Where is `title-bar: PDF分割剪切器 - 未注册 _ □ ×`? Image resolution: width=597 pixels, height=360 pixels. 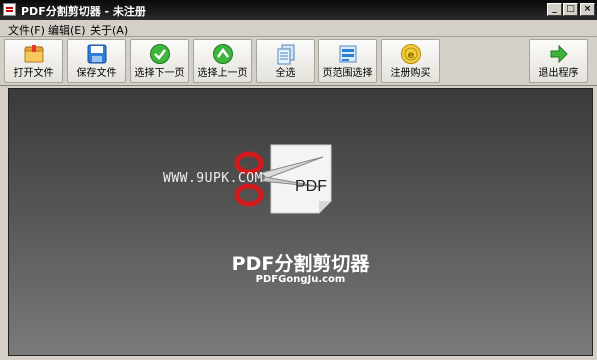
title-bar: PDF分割剪切器 - 未注册 _ □ × is located at coordinates (298, 10).